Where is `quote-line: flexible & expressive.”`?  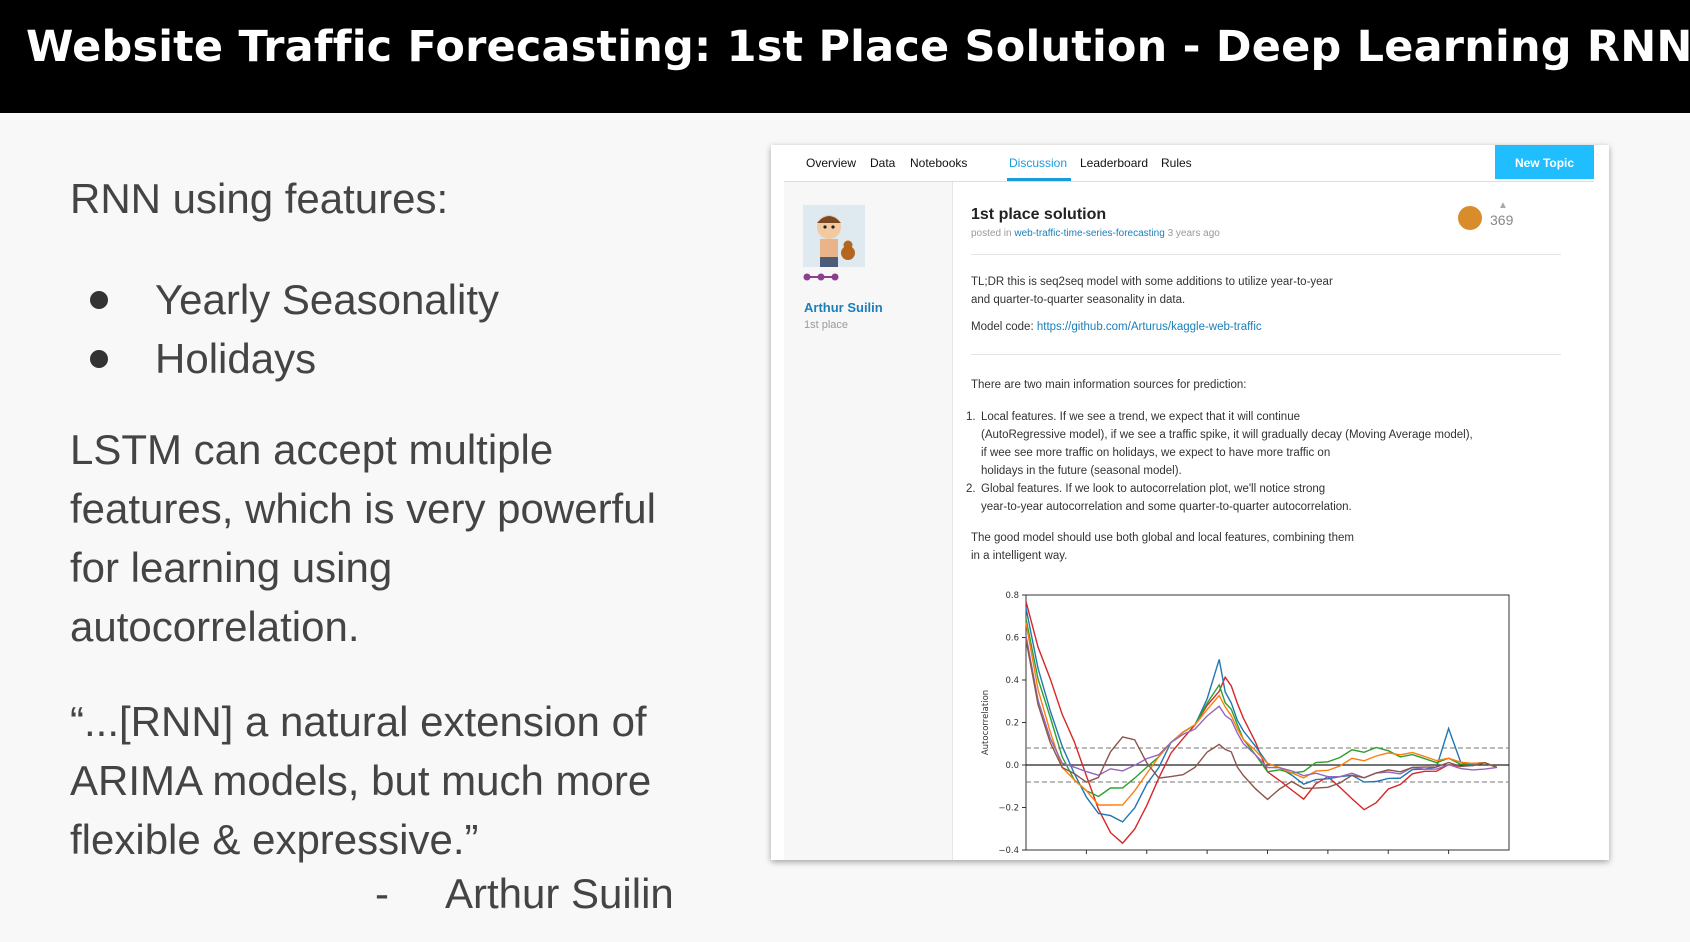 quote-line: flexible & expressive.” is located at coordinates (274, 839).